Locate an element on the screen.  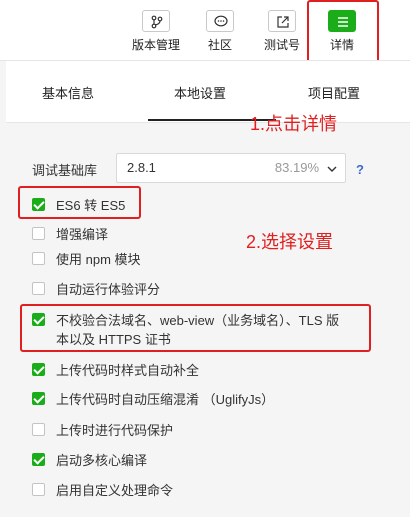
option-label: 上传代码时自动压缩混淆 （UglifyJs） is located at coordinates (165, 399).